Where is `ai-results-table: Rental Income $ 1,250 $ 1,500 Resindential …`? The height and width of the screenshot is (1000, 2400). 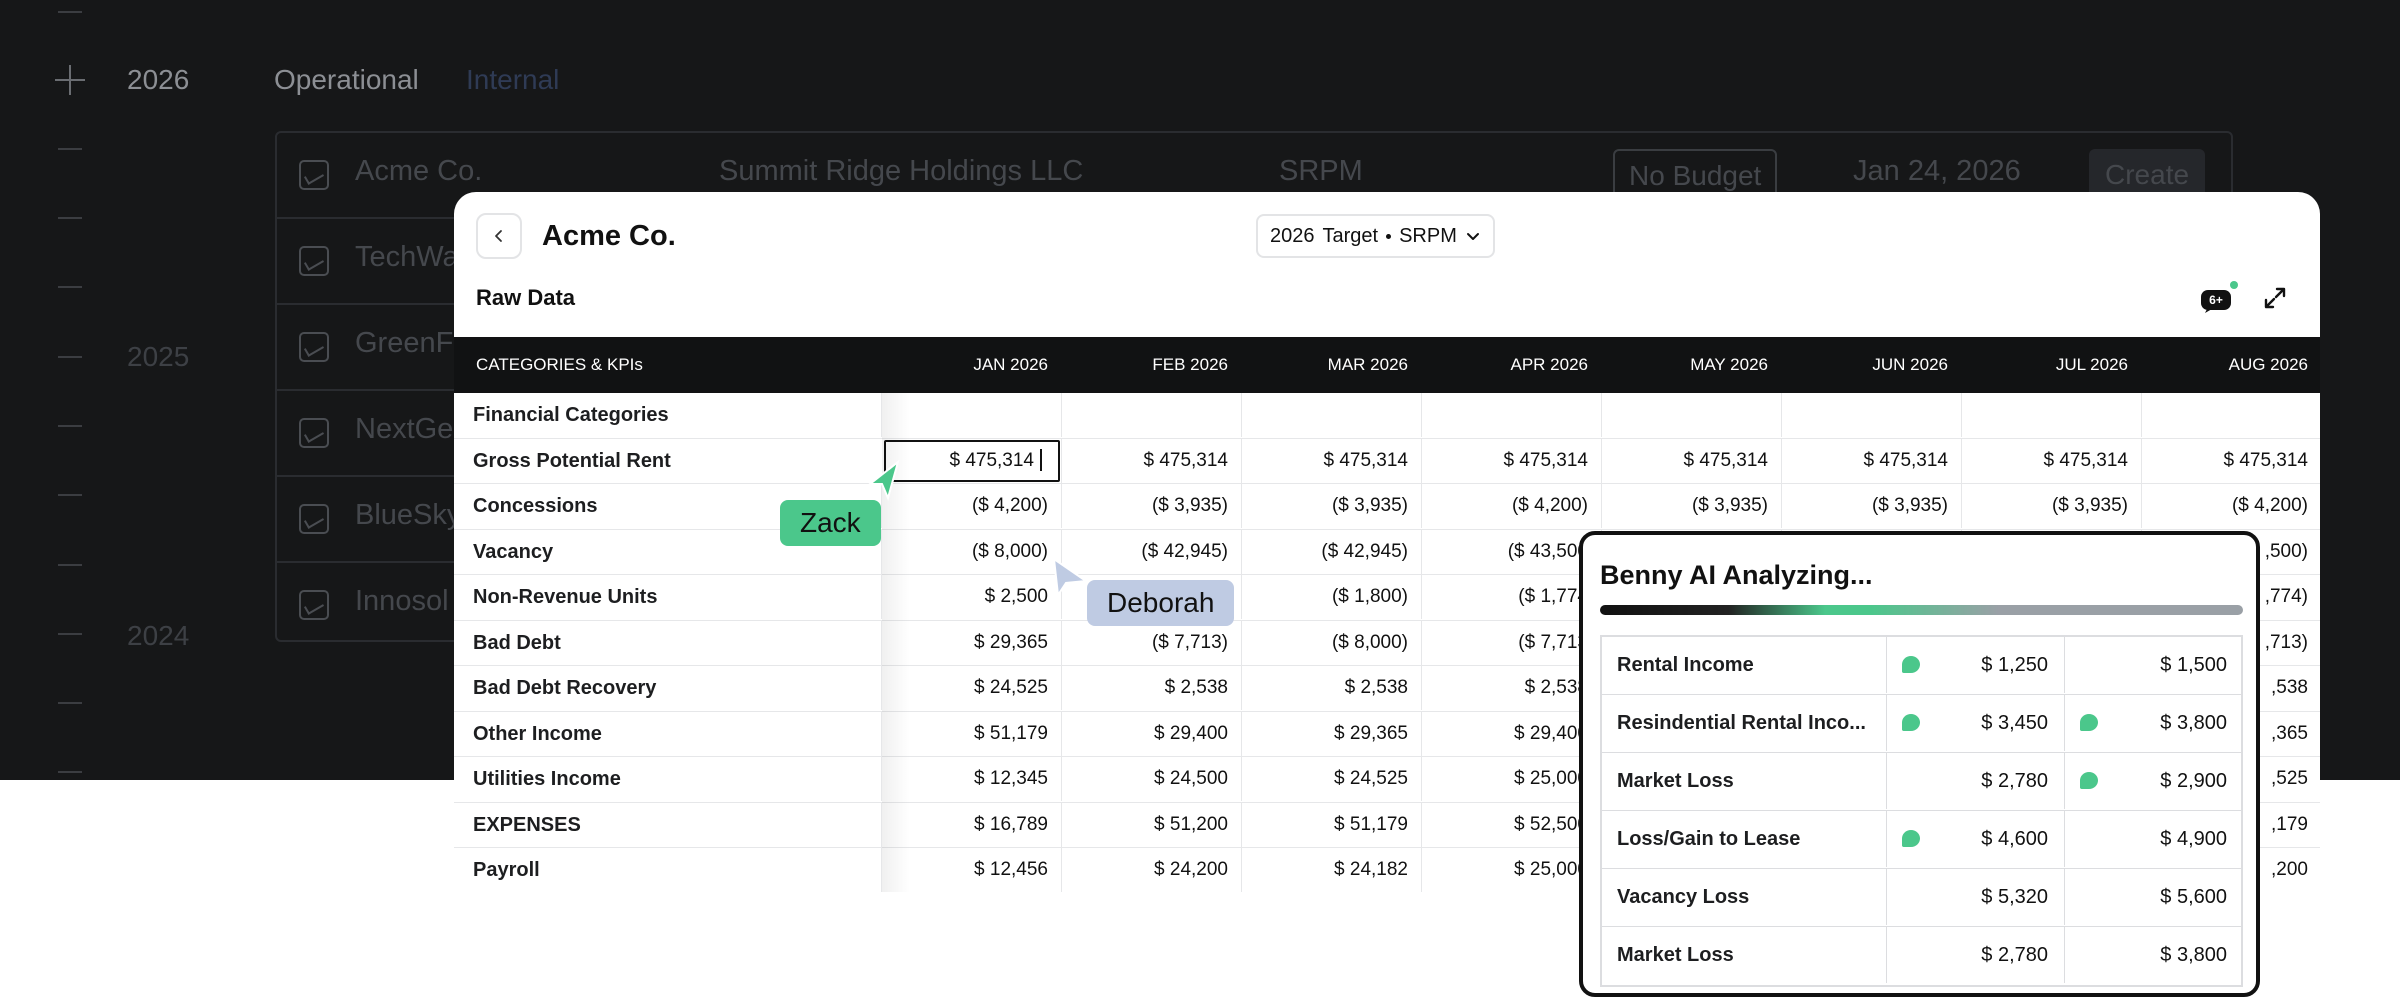 ai-results-table: Rental Income $ 1,250 $ 1,500 Resindential … is located at coordinates (1921, 811).